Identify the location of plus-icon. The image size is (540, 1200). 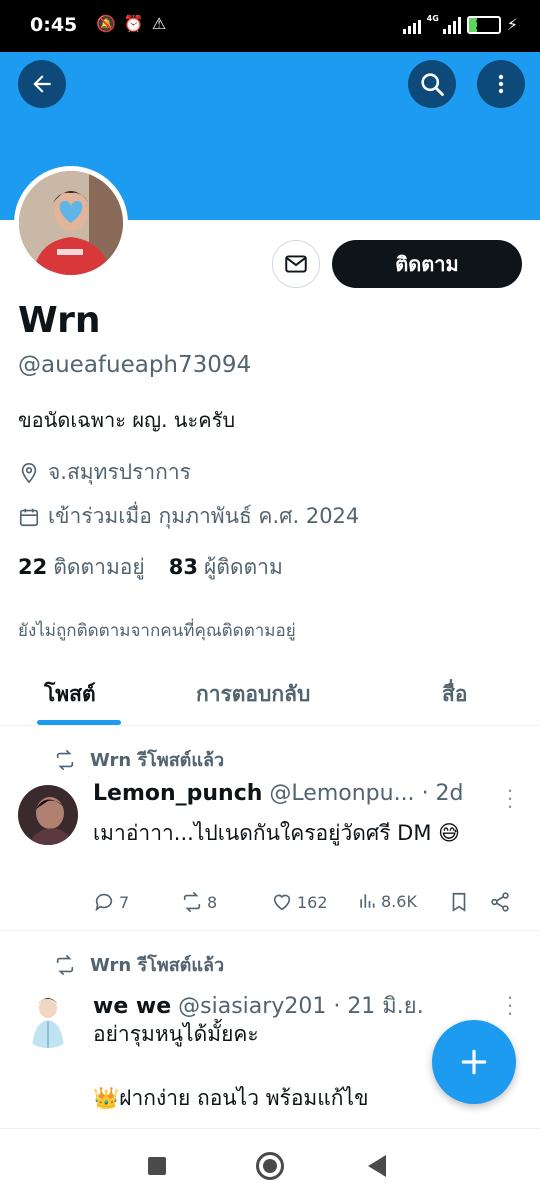
(474, 1062).